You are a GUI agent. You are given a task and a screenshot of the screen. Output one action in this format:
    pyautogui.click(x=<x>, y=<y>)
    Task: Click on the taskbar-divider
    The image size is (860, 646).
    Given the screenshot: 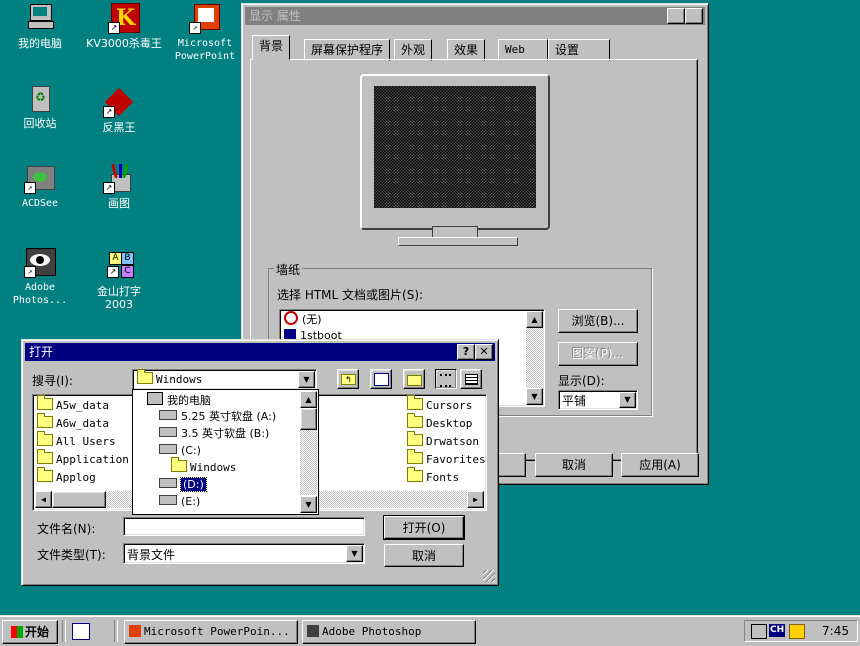 What is the action you would take?
    pyautogui.click(x=64, y=631)
    